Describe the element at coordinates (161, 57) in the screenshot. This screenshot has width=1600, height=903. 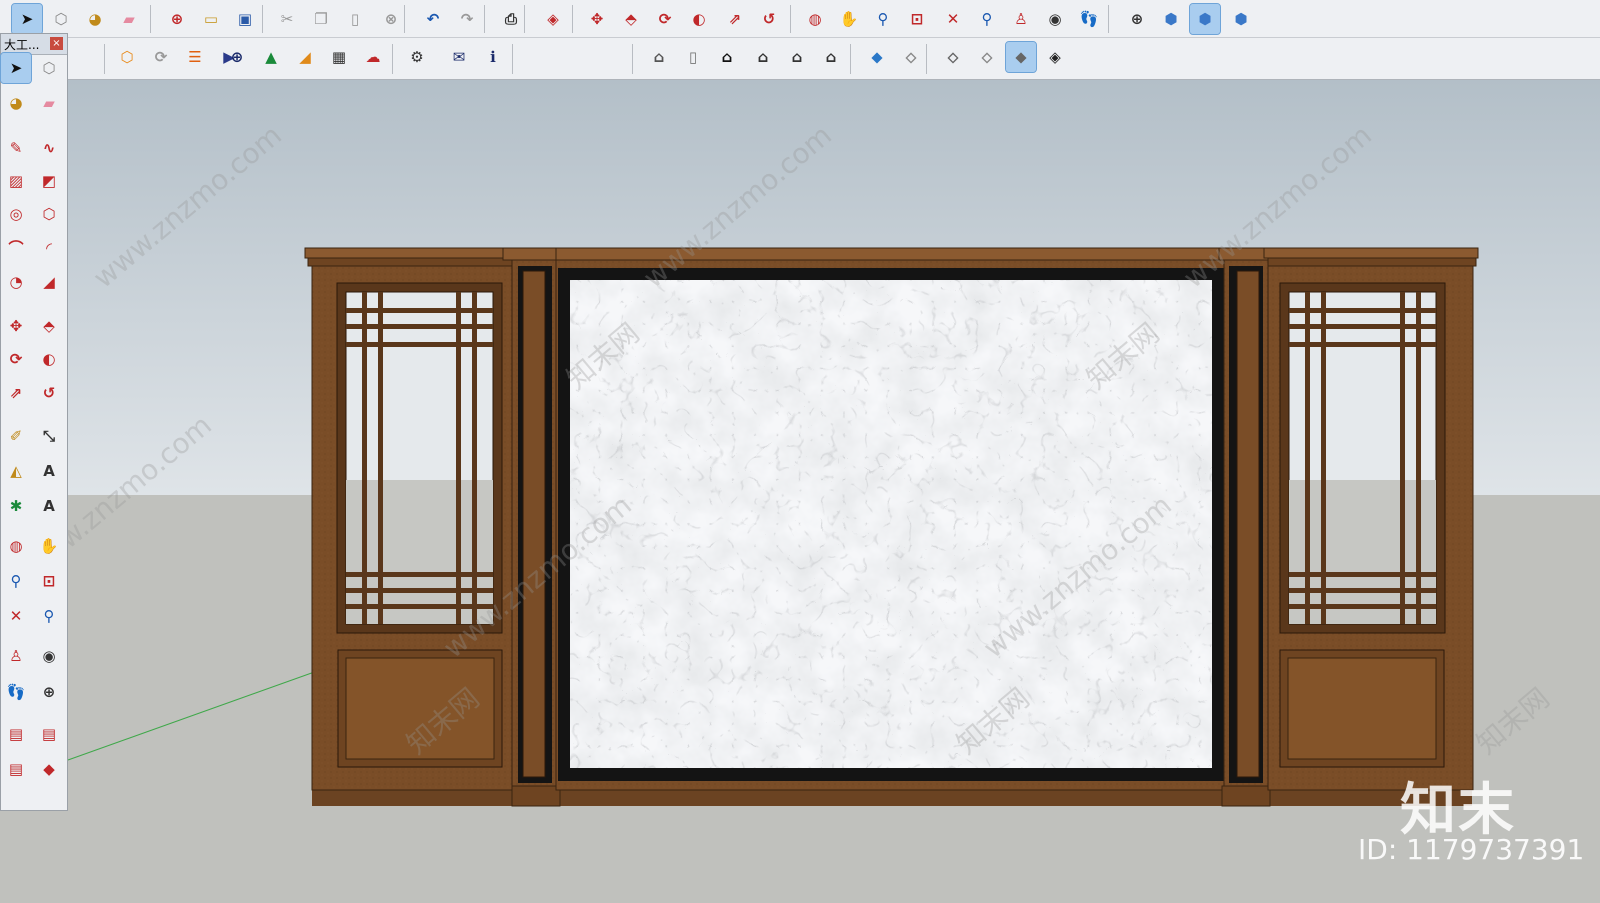
I see `refresh-button: ⟳` at that location.